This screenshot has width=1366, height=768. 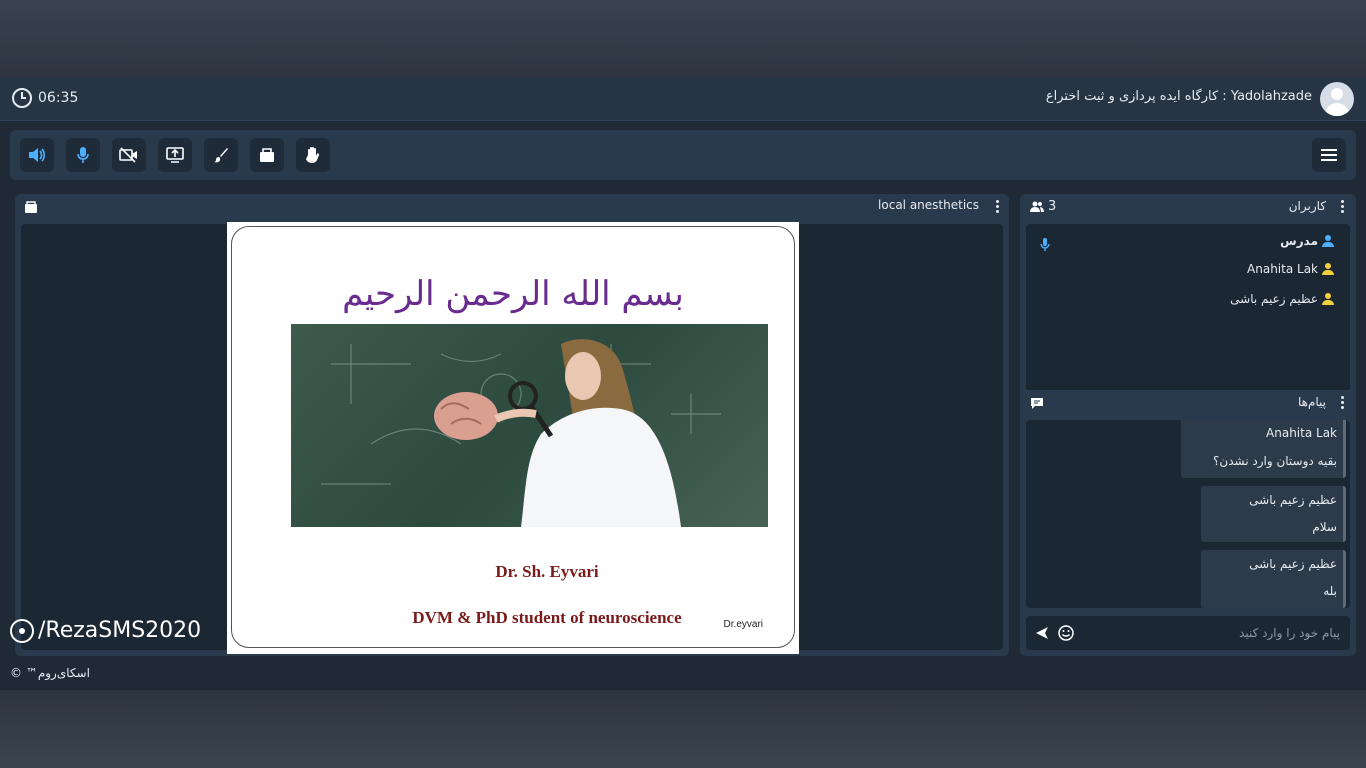 What do you see at coordinates (120, 630) in the screenshot?
I see `watermark-text: /RezaSMS2020` at bounding box center [120, 630].